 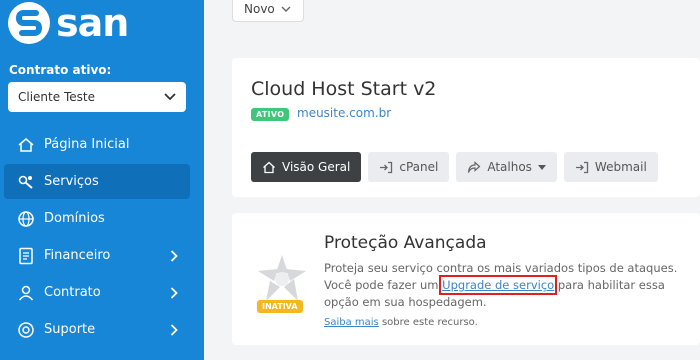 What do you see at coordinates (56, 97) in the screenshot?
I see `contract-select-value: Cliente Teste` at bounding box center [56, 97].